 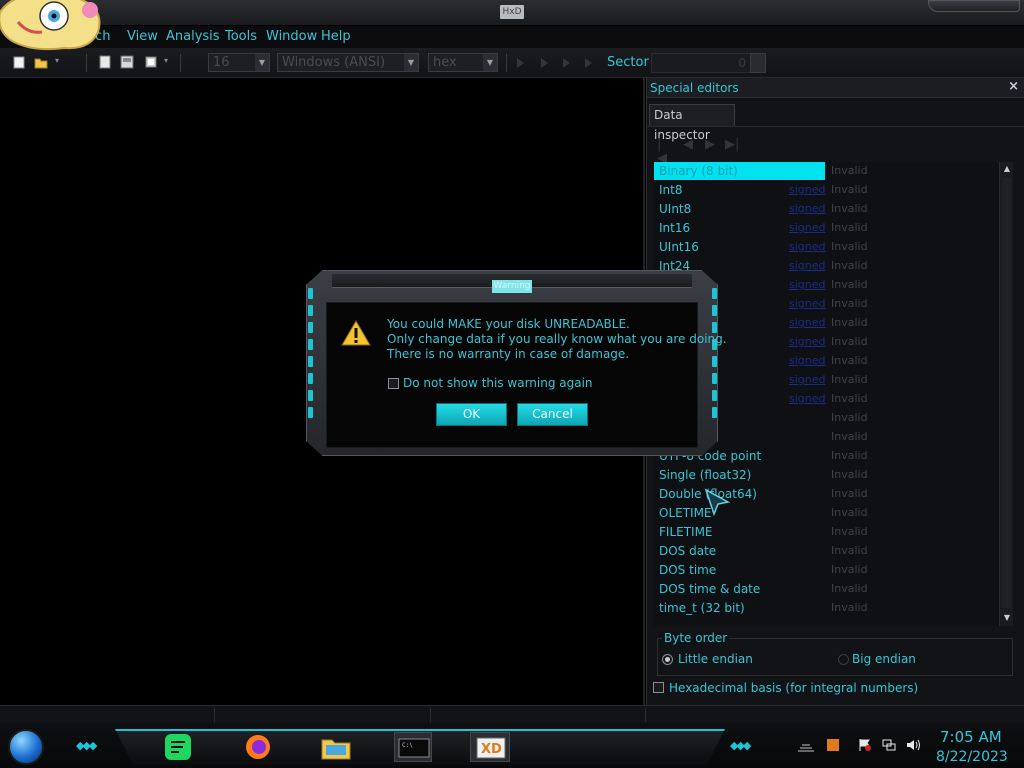 I want to click on menu-view: View, so click(x=142, y=36).